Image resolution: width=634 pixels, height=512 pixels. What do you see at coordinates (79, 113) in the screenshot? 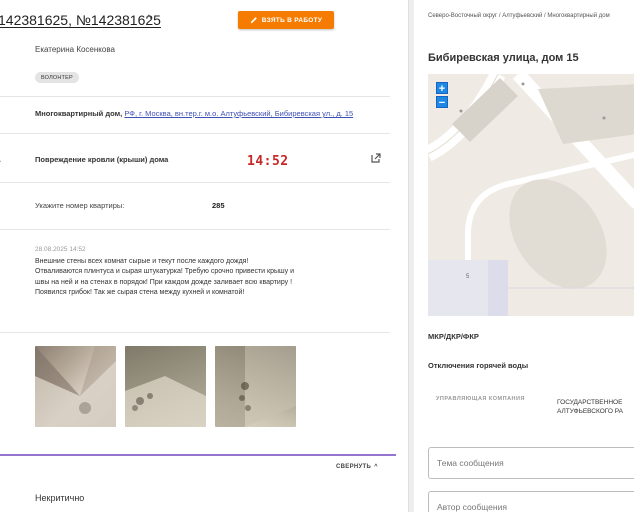
I see `building-type: Многоквартирный дом,` at bounding box center [79, 113].